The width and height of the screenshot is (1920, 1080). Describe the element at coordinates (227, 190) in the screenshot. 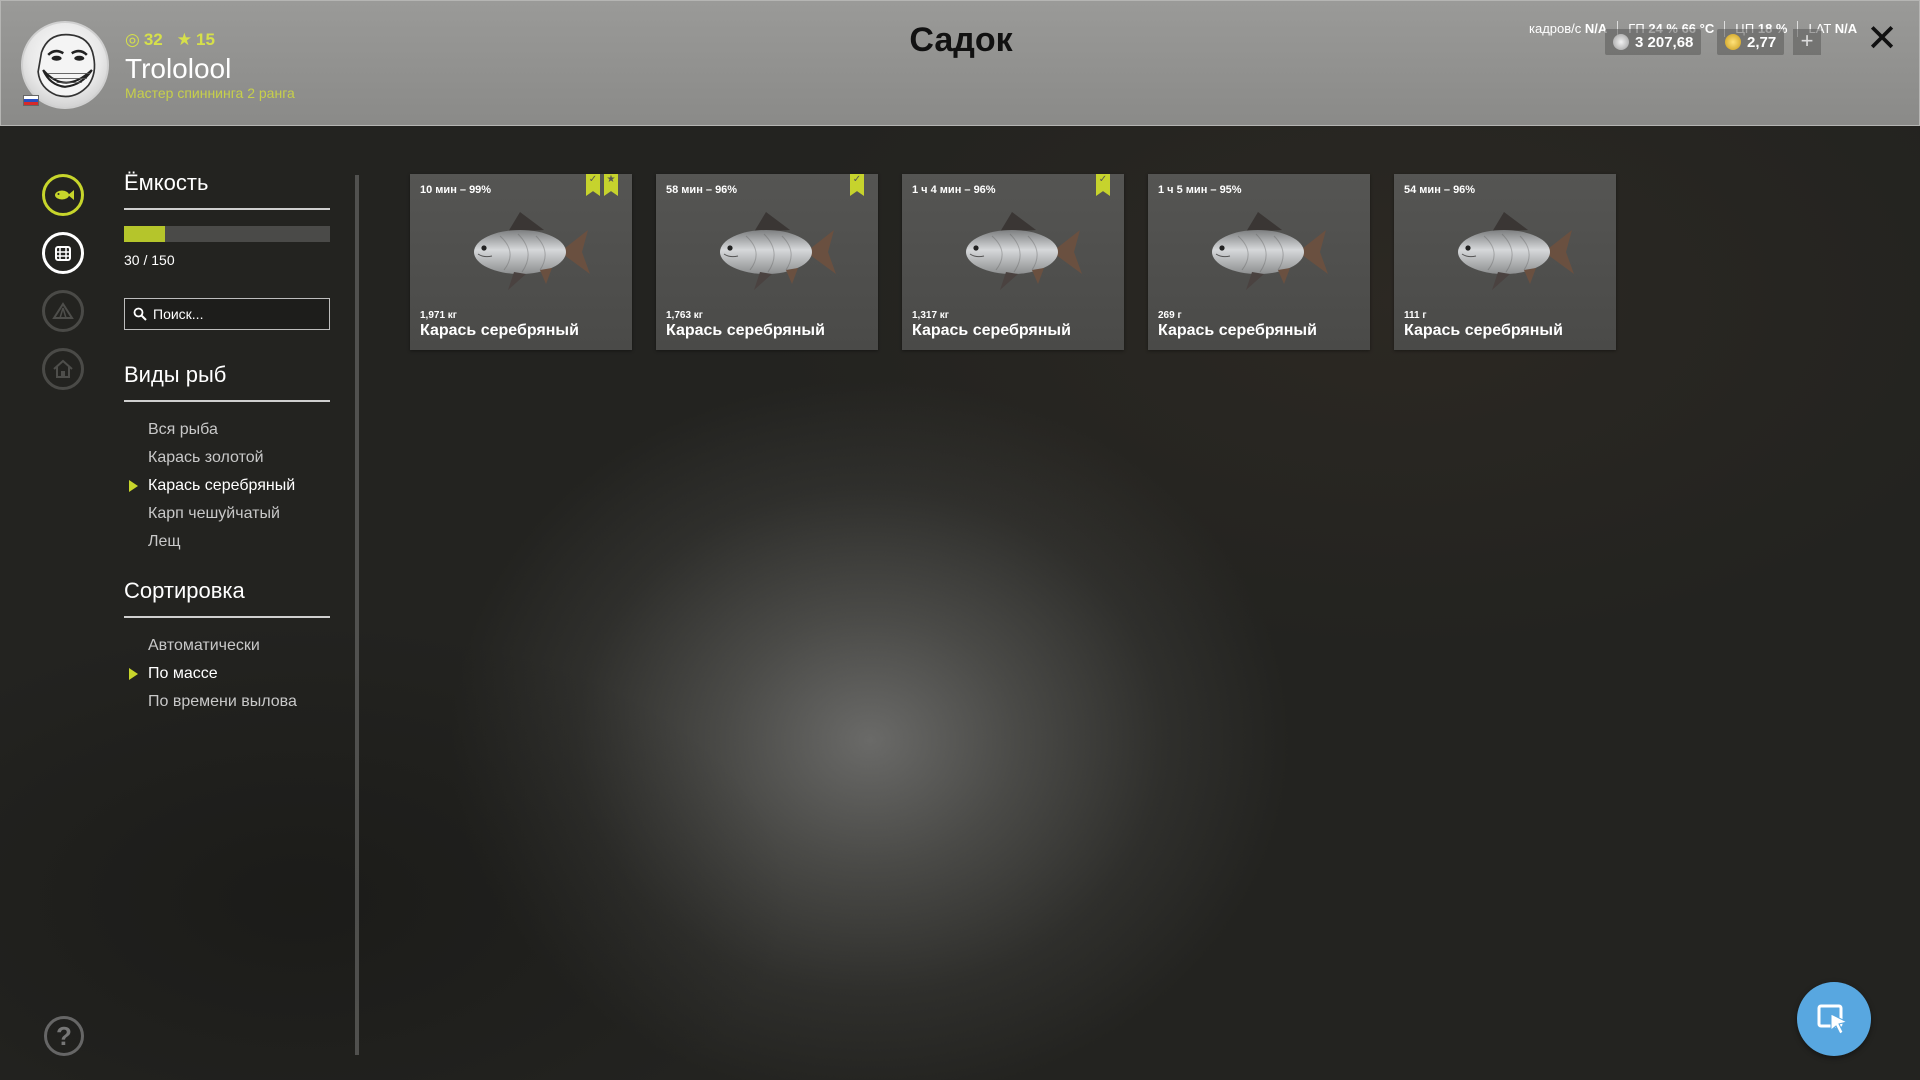

I see `capacity-title: Ёмкость` at that location.